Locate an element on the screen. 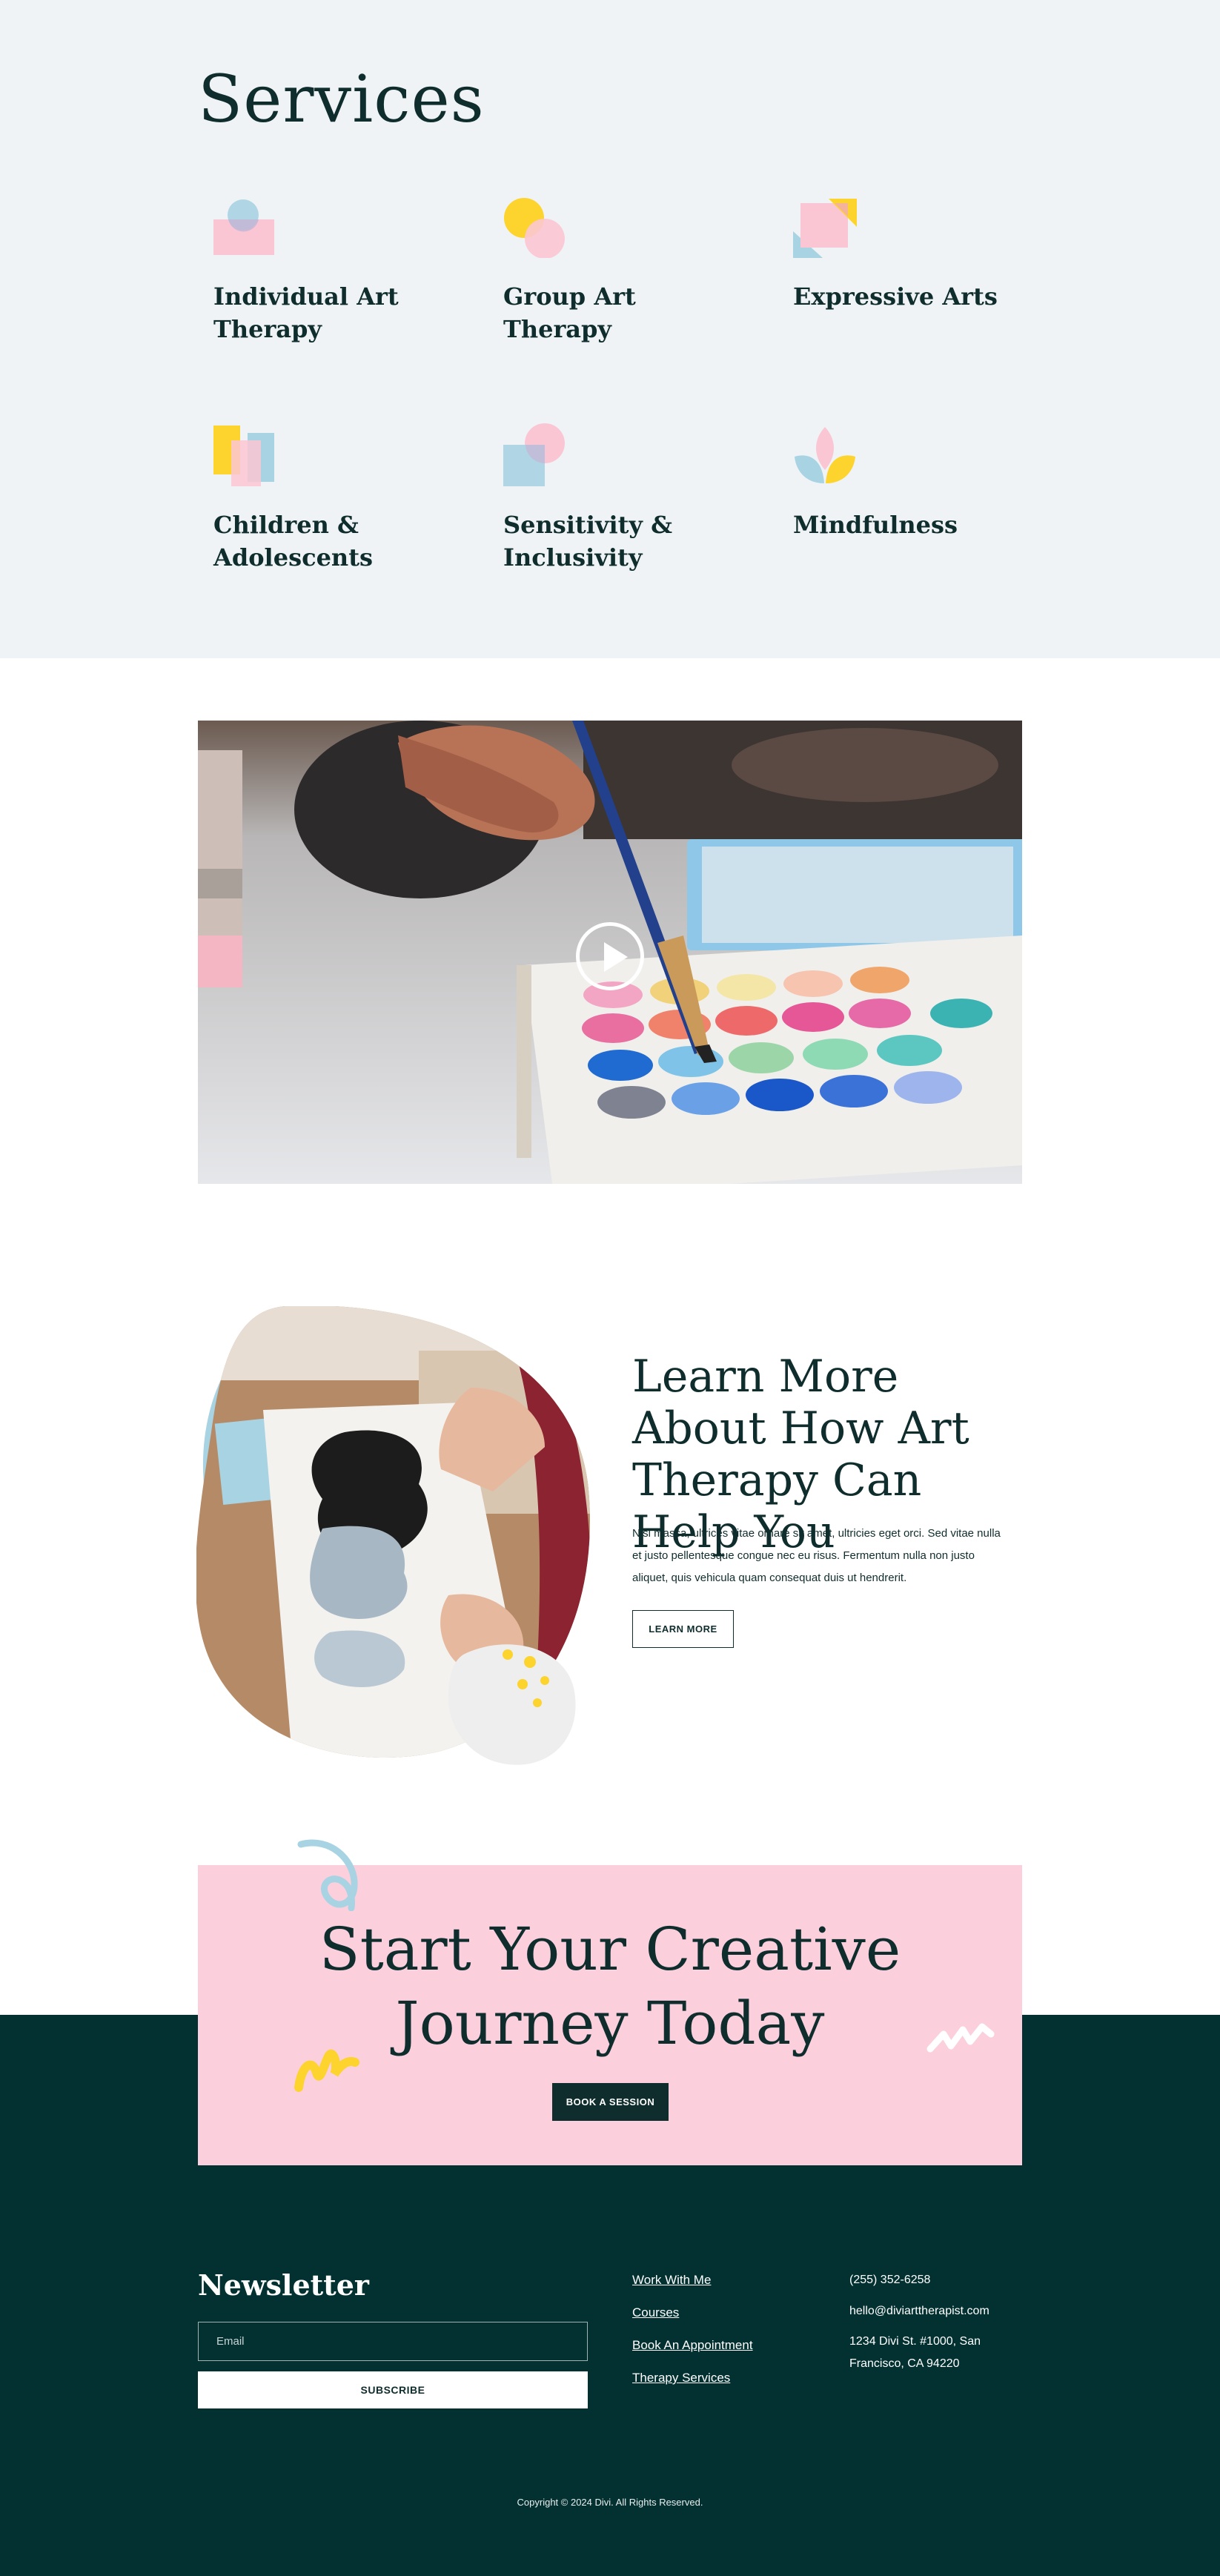  cta-heading: Start Your Creative Journey Today is located at coordinates (610, 1986).